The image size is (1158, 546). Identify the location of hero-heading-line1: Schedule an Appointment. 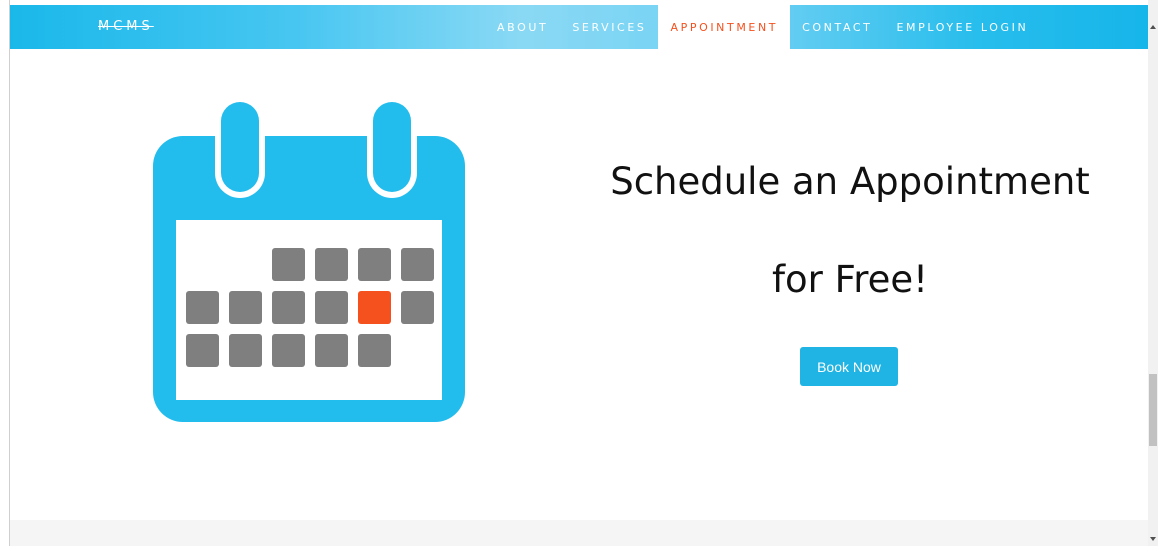
(850, 181).